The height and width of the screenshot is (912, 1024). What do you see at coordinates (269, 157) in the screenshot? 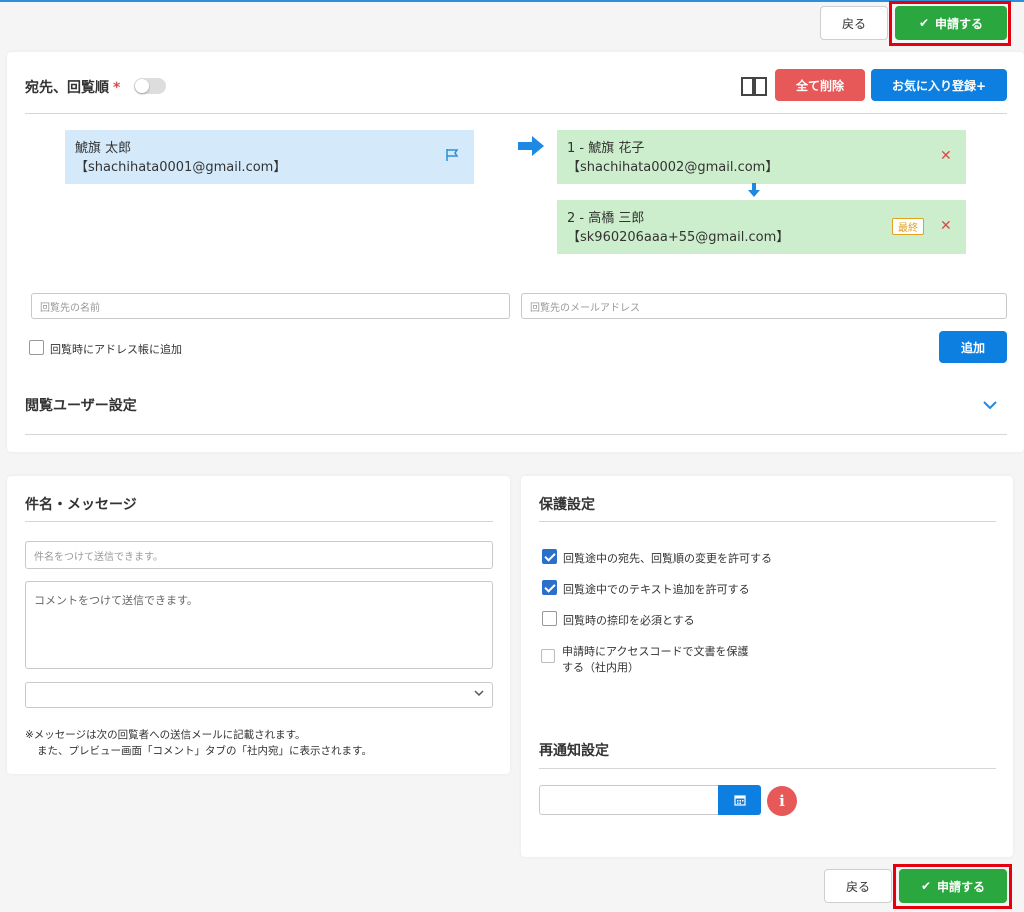
I see `sender-box: 鯱旗 太郎 【shachihata0001@gmail.com】` at bounding box center [269, 157].